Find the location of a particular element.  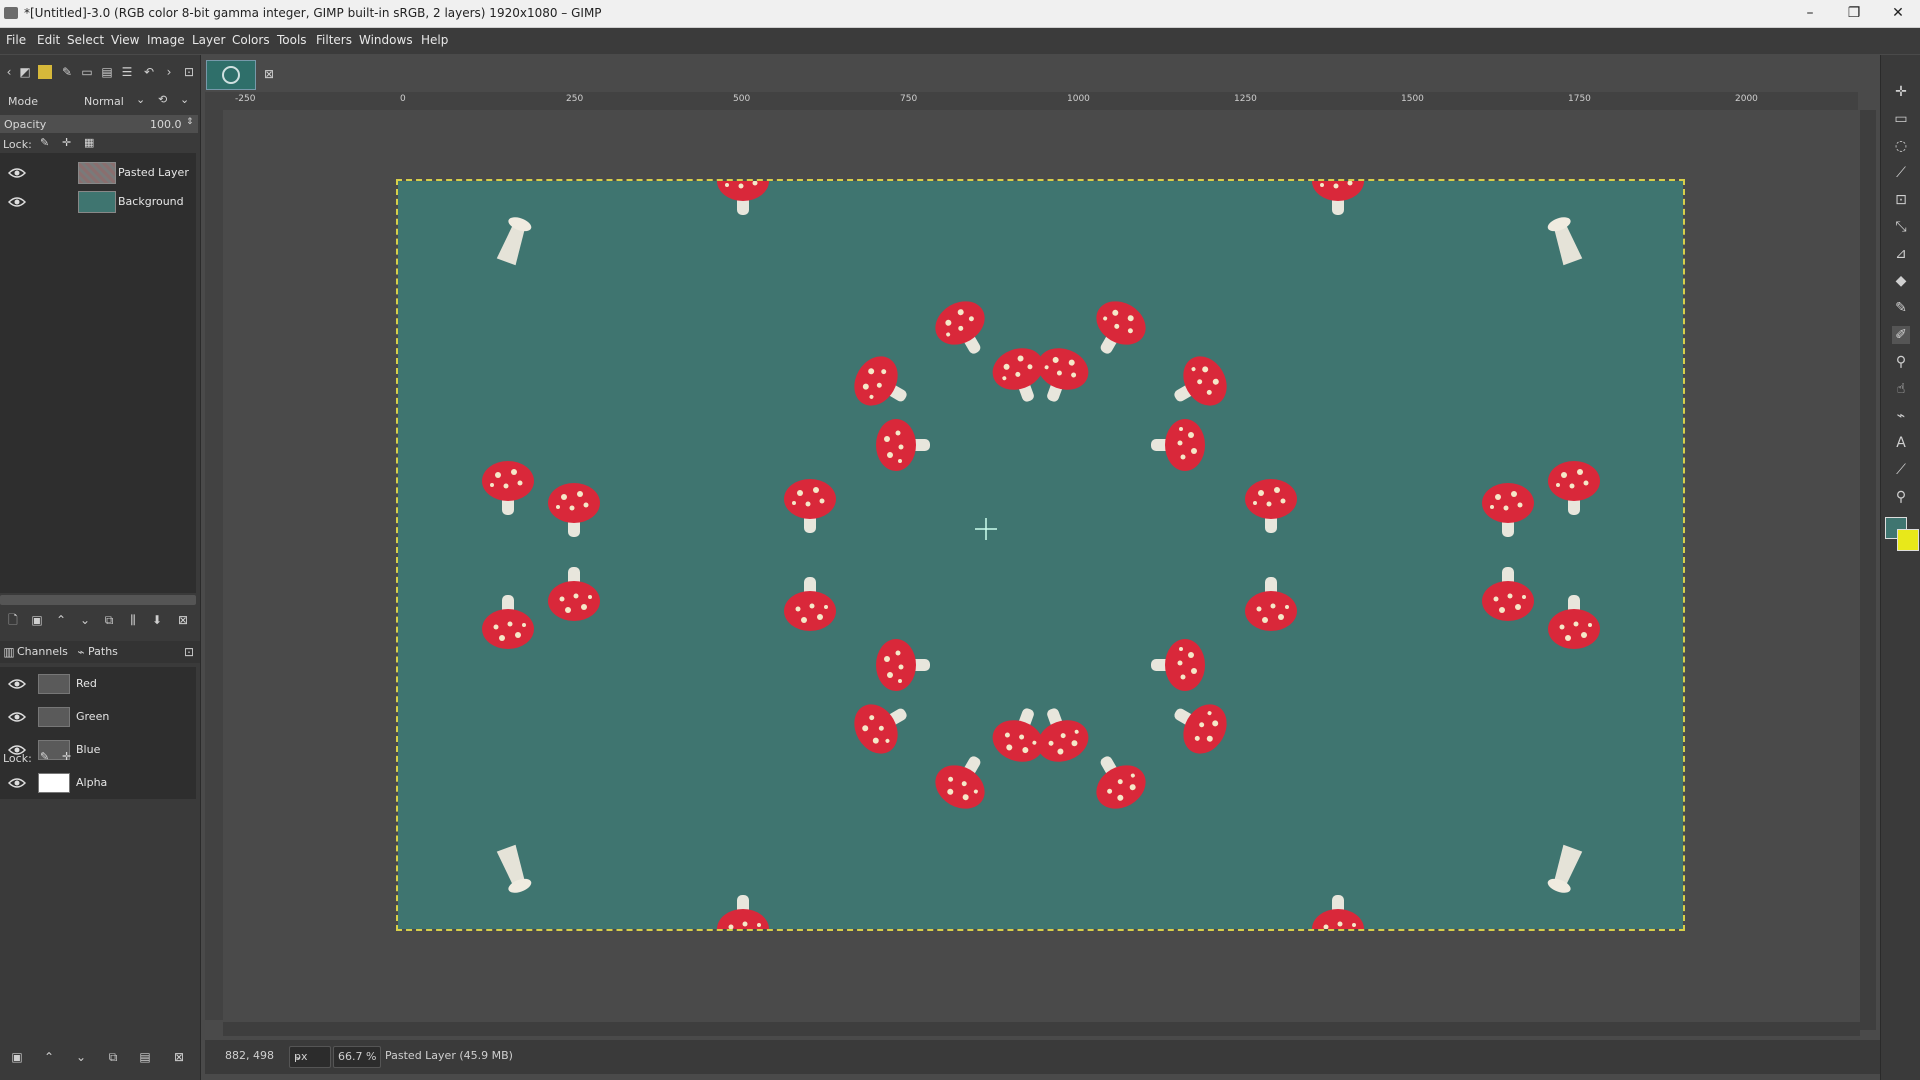

maximize-button: ❐ is located at coordinates (1854, 13).